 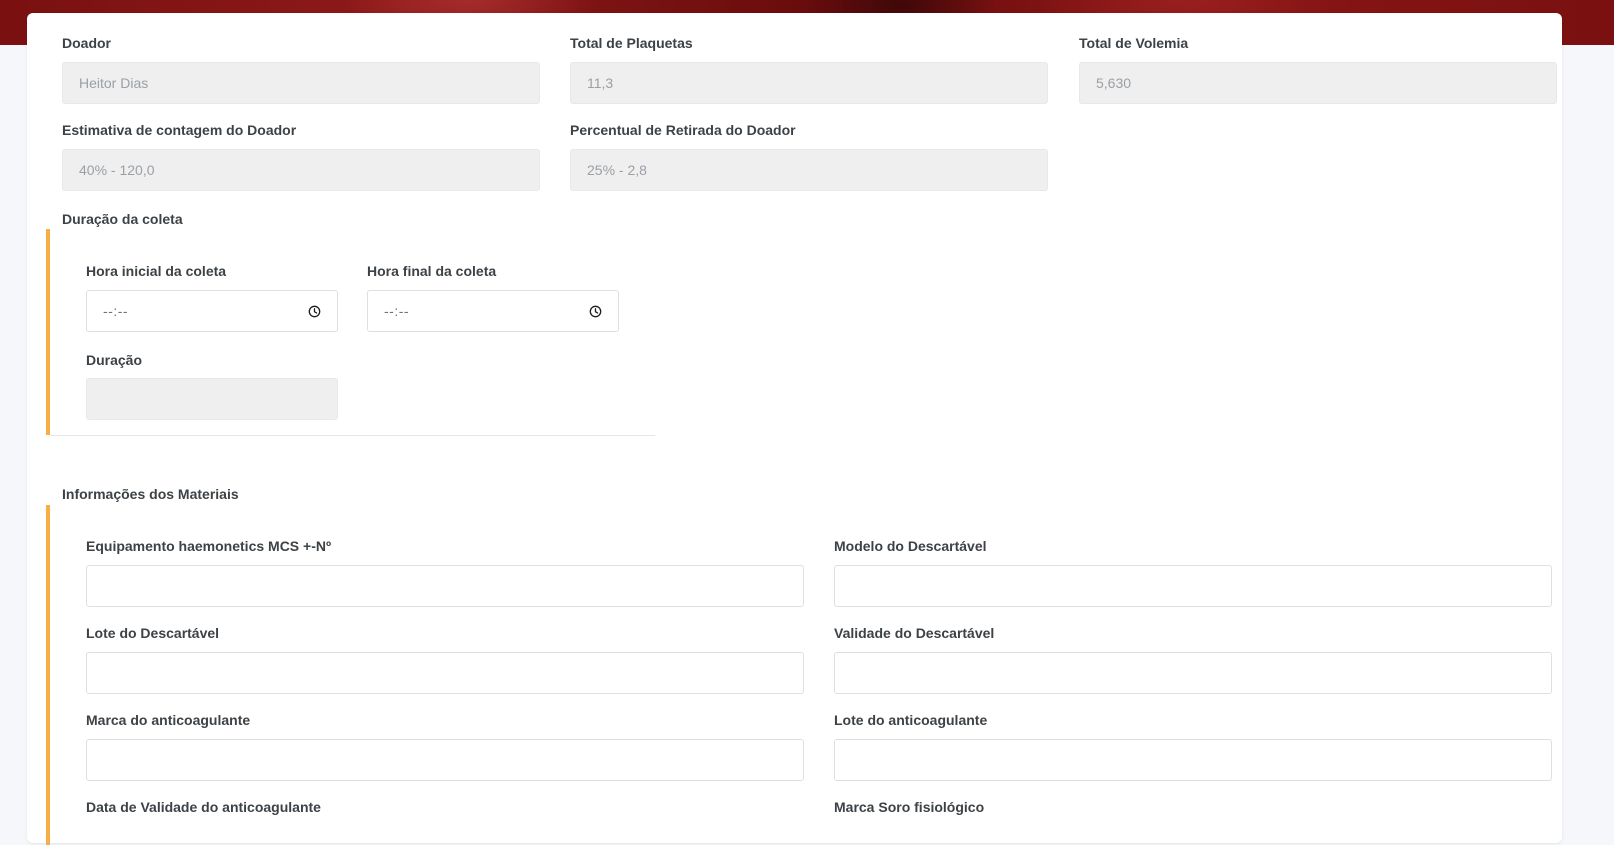 I want to click on equipment-label: Equipamento haemonetics MCS +-Nº, so click(x=209, y=546).